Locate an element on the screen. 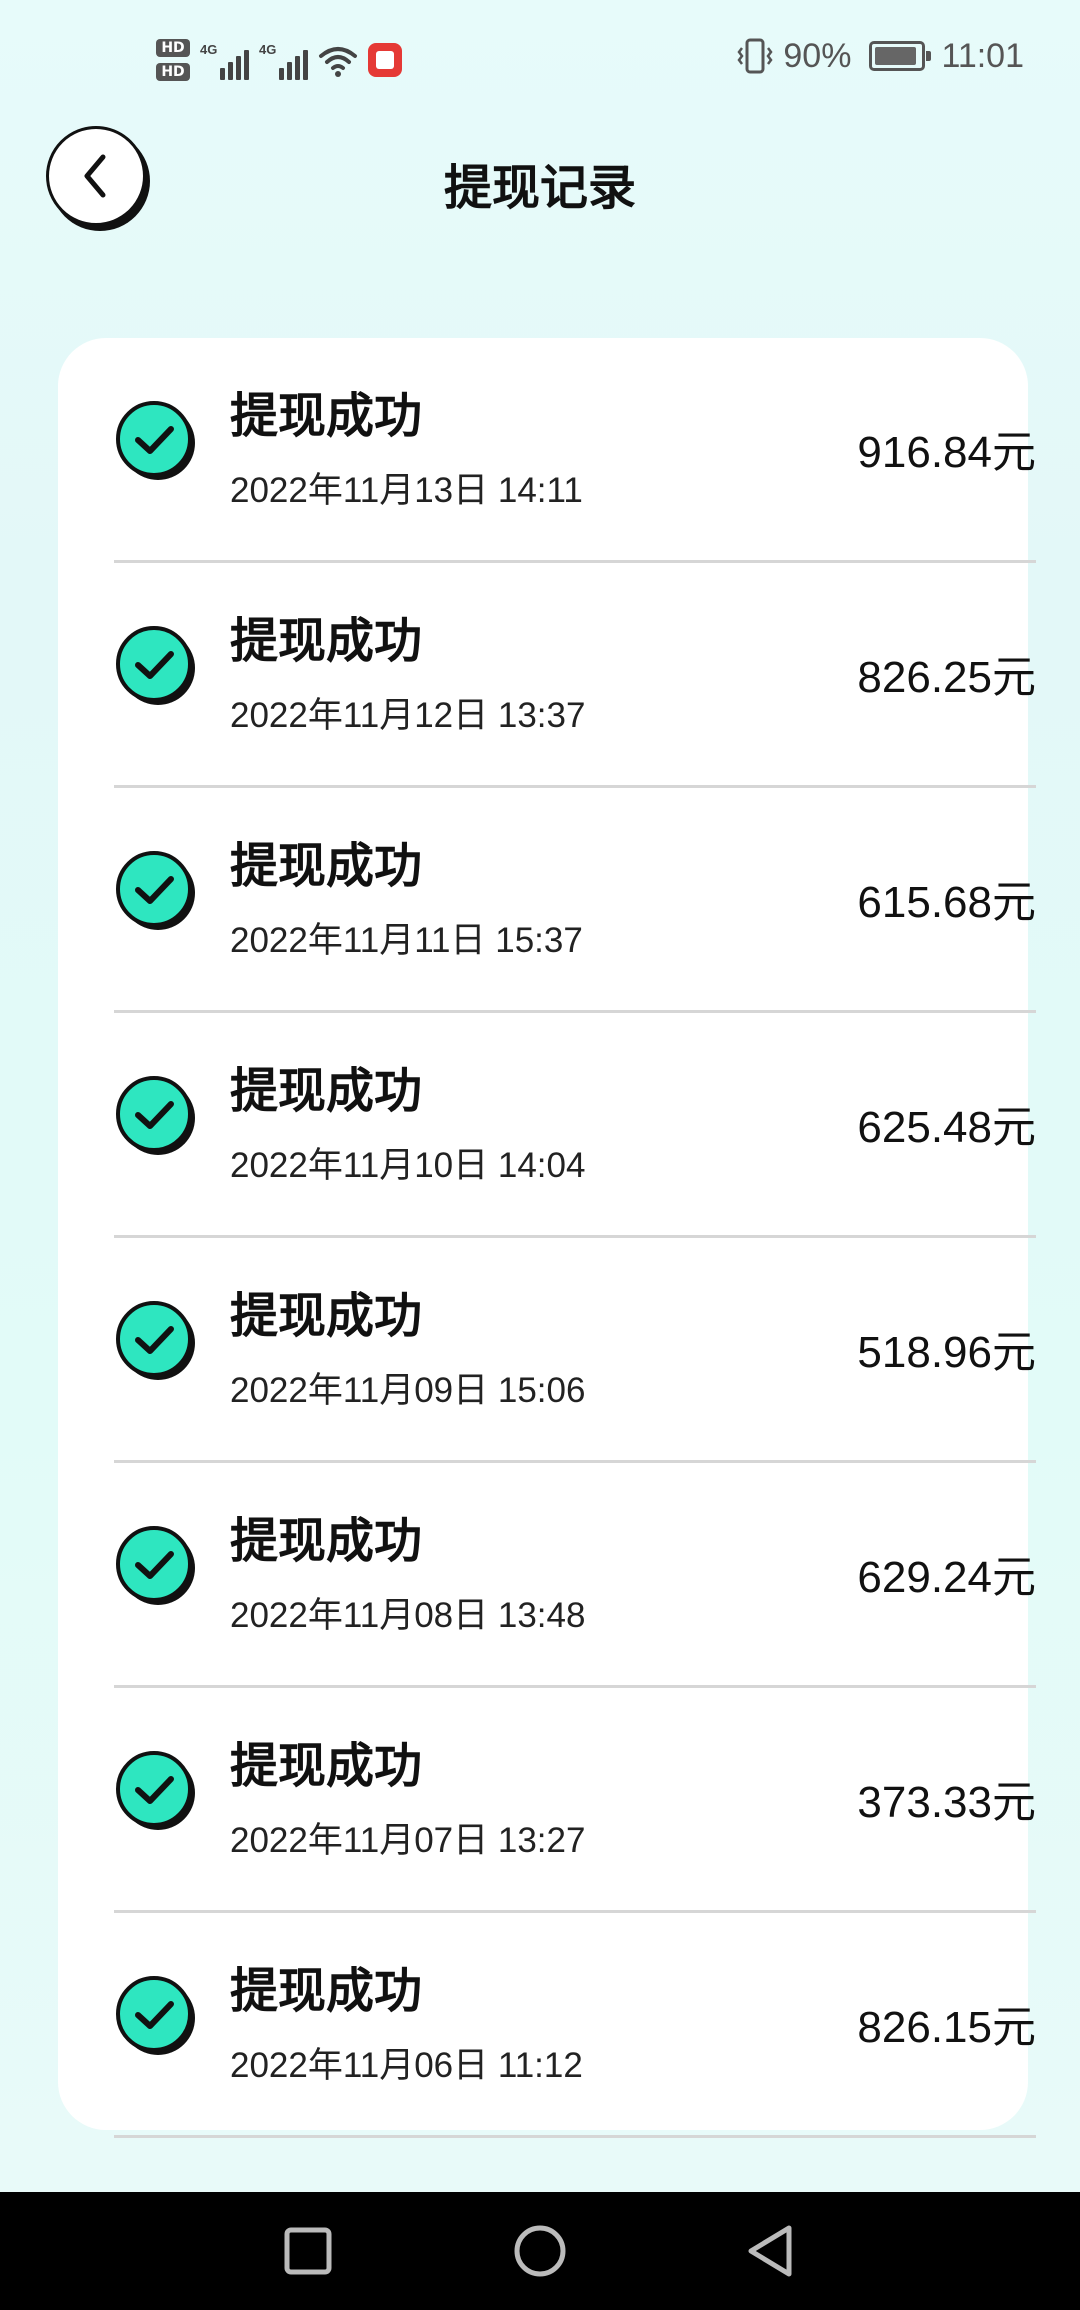 This screenshot has width=1080, height=2310. record-row: 提现成功 2022年11月07日 13:27 373.33元 is located at coordinates (575, 1800).